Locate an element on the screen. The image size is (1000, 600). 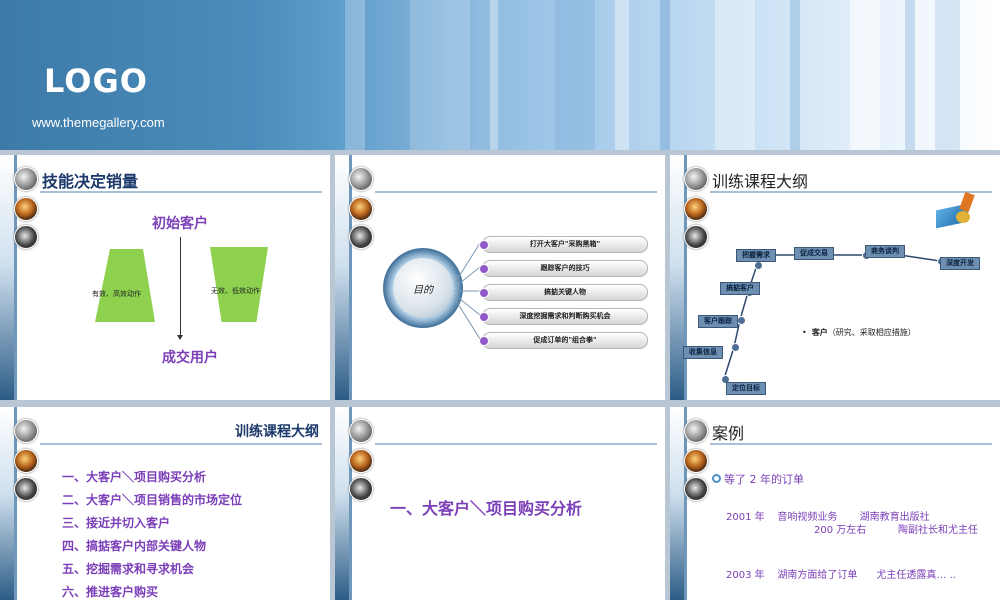
top-label: 初始客户 is located at coordinates (180, 224).